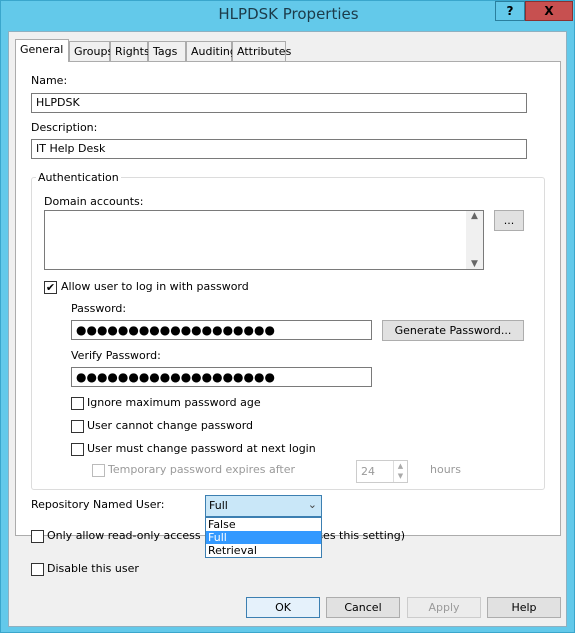 The image size is (575, 633). Describe the element at coordinates (283, 607) in the screenshot. I see `ok-button: OK` at that location.